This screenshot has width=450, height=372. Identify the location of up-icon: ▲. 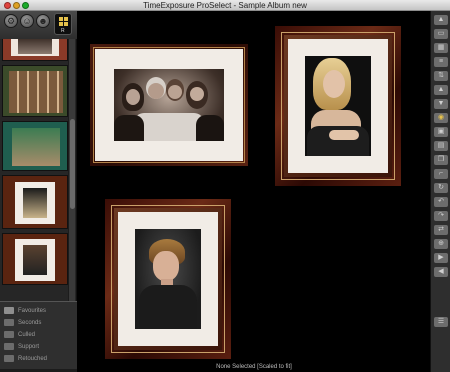
(441, 90).